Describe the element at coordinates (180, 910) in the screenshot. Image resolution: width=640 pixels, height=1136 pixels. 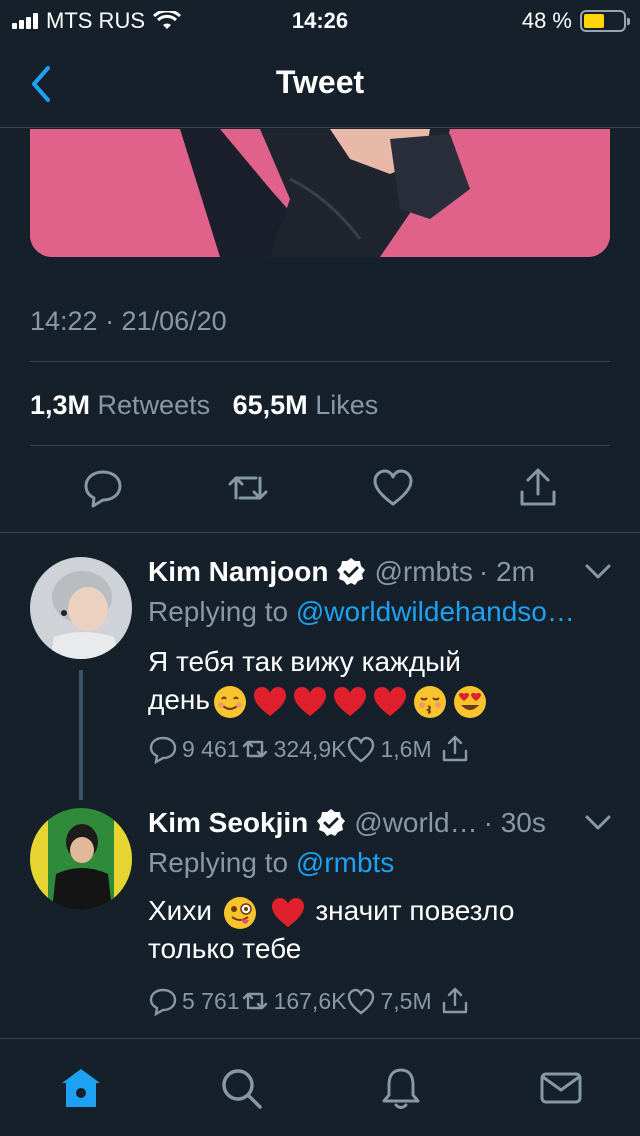
I see `reply-text-line: Хихи` at that location.